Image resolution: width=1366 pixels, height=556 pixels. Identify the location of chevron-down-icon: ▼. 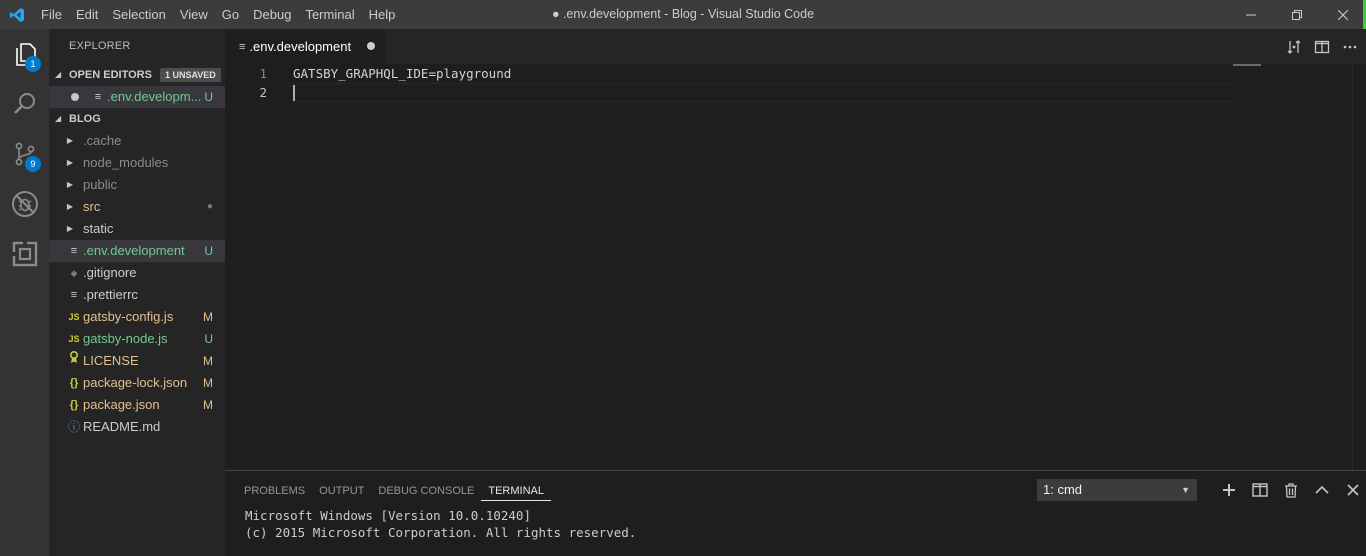
(1185, 490).